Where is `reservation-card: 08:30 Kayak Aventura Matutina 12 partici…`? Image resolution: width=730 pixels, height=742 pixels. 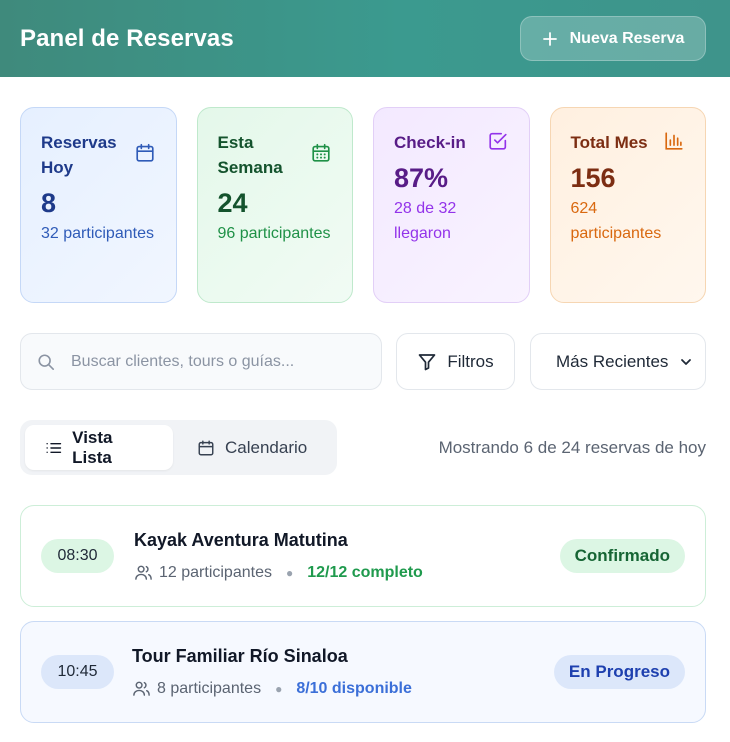 reservation-card: 08:30 Kayak Aventura Matutina 12 partici… is located at coordinates (363, 556).